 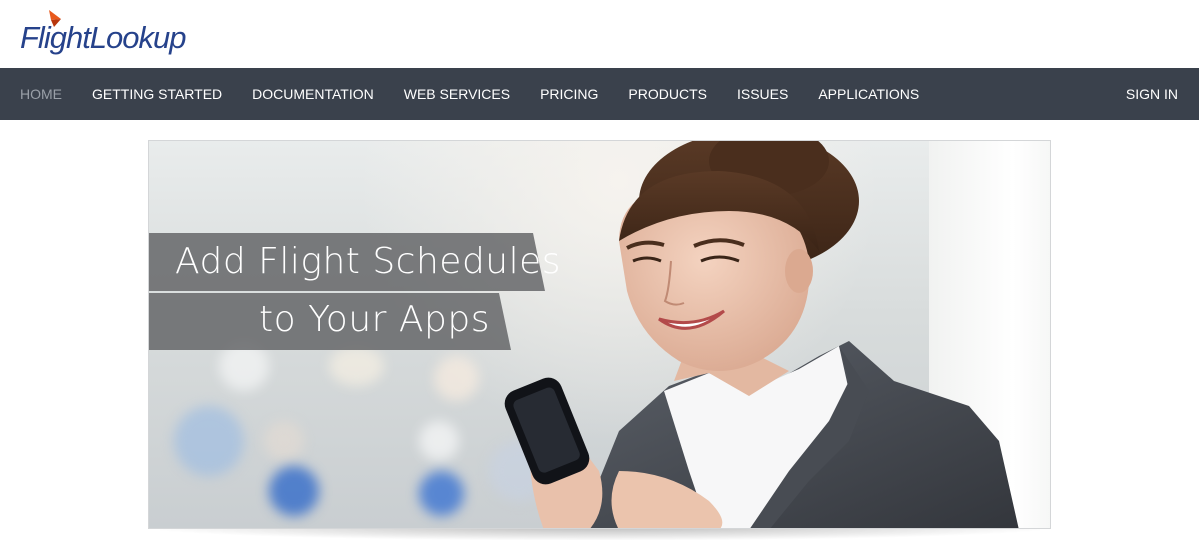 I want to click on nav-item-issues: ISSUES, so click(x=762, y=94).